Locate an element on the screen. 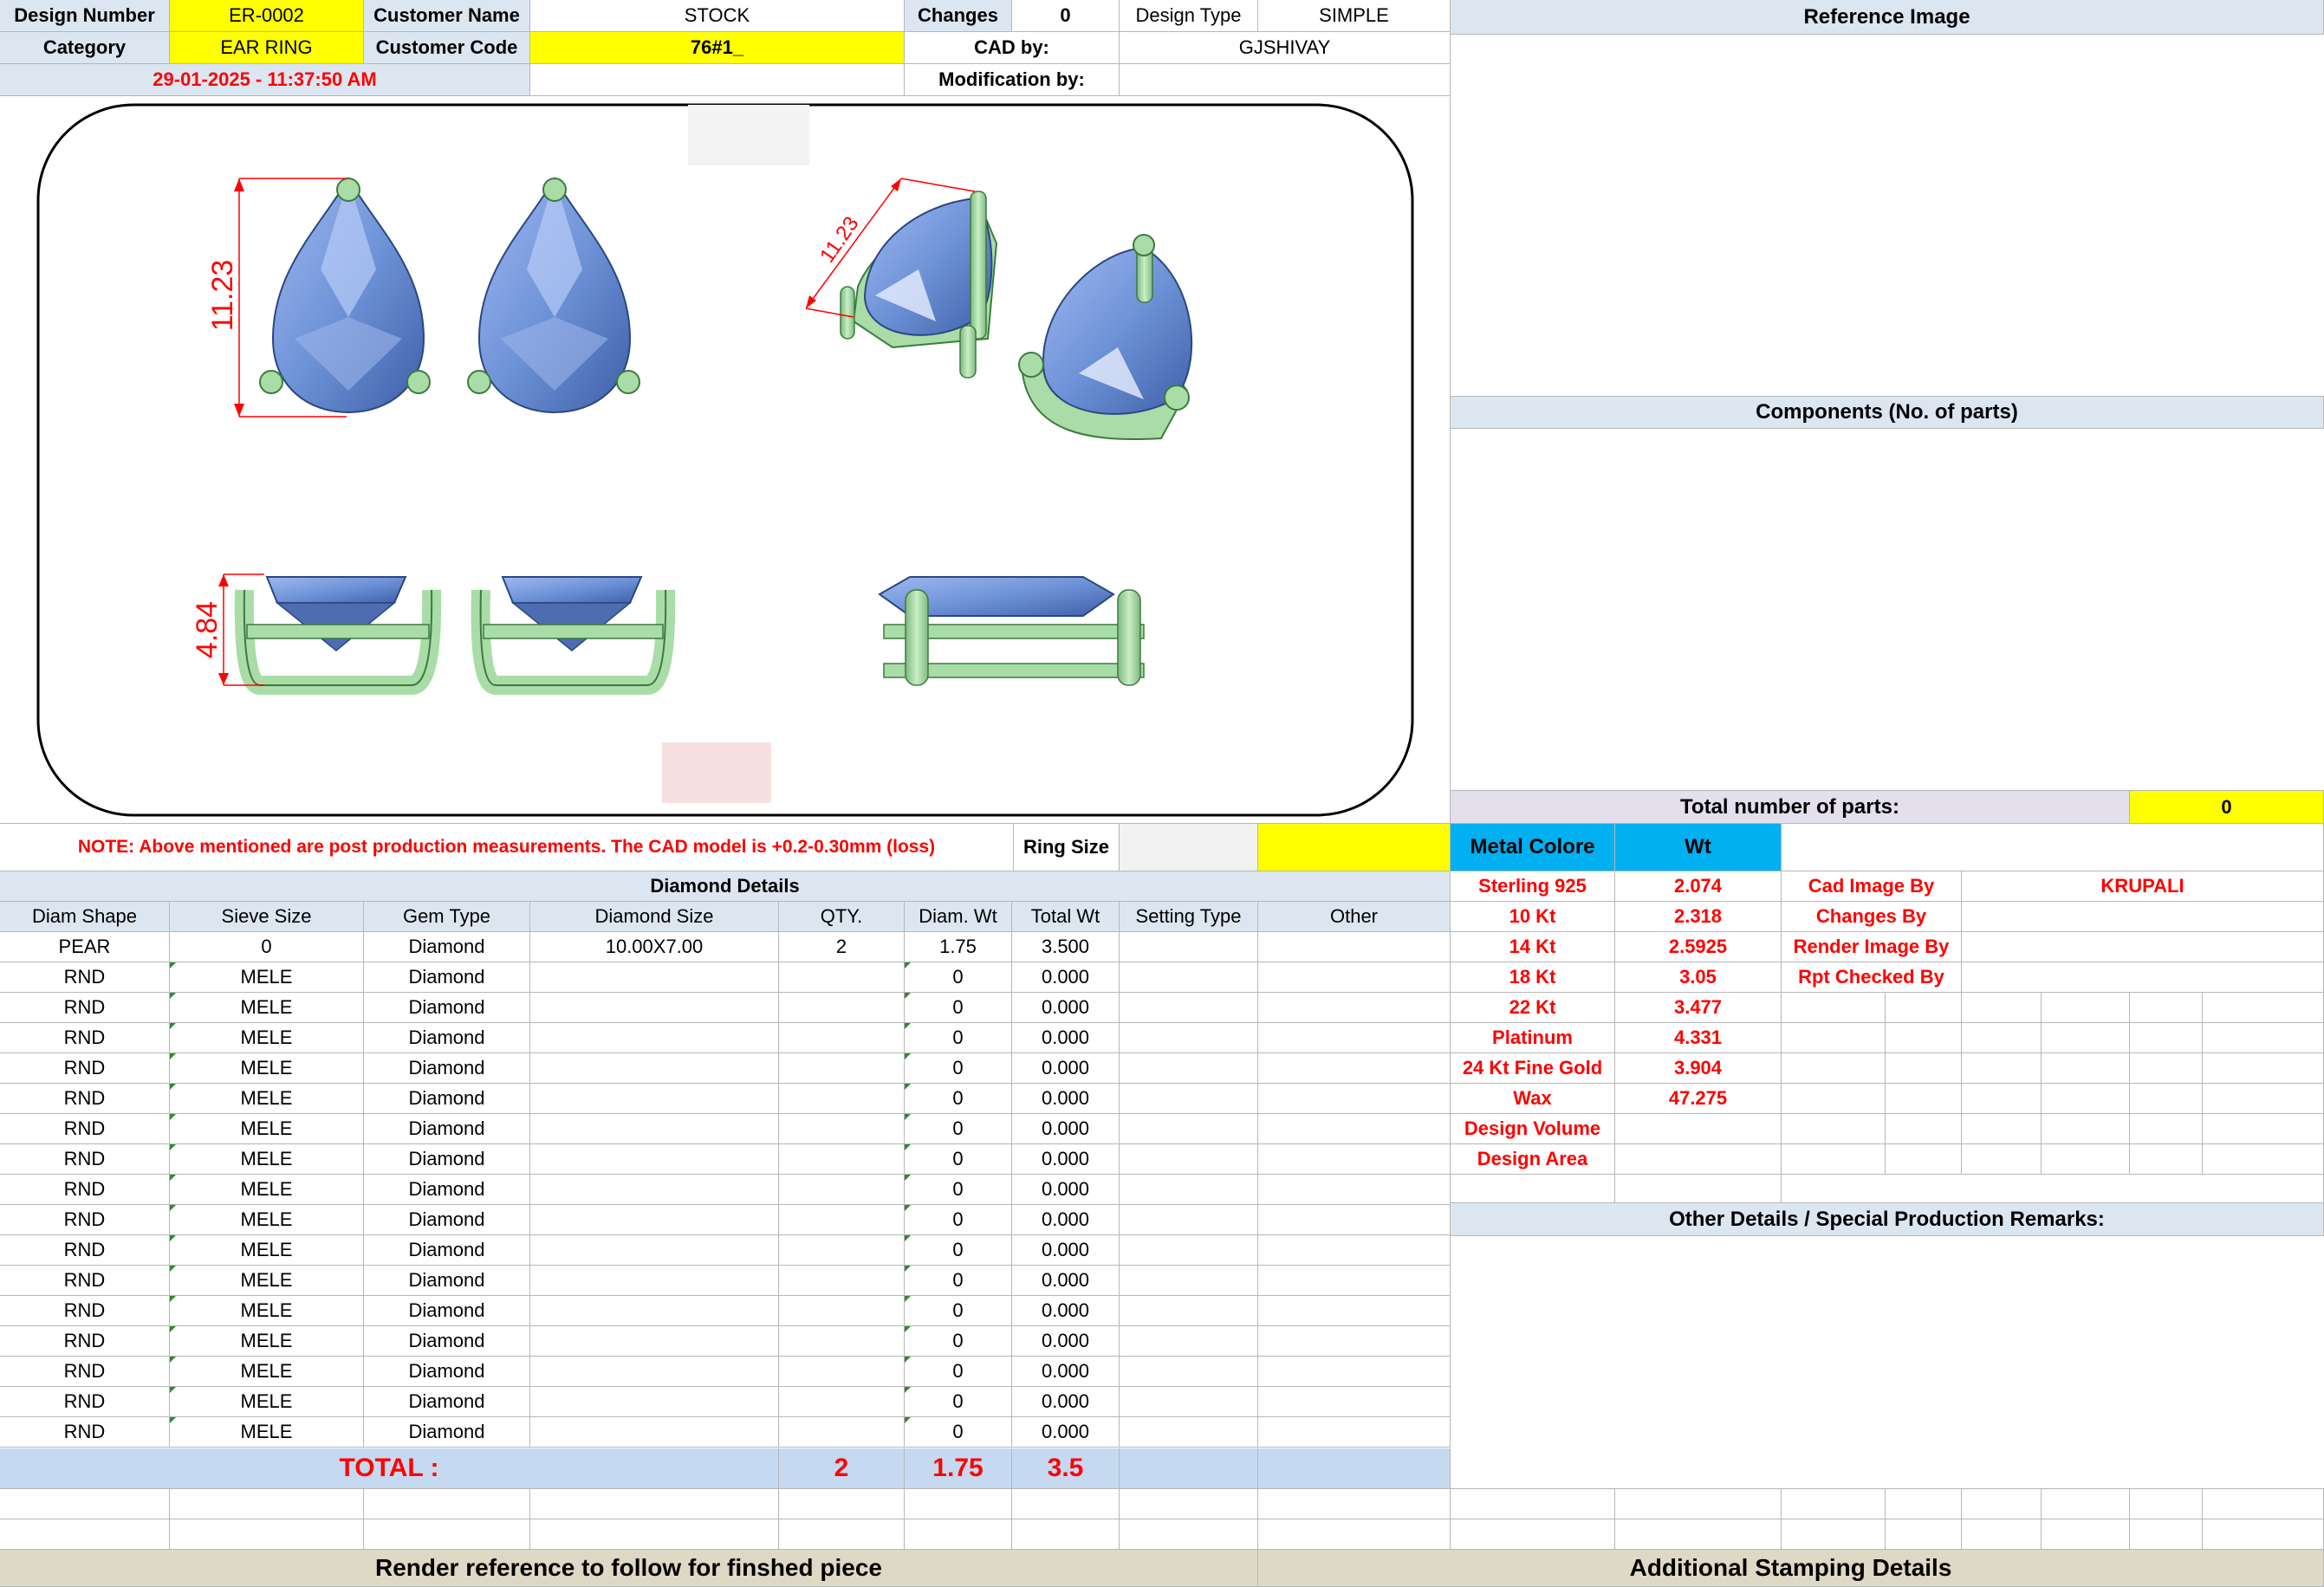 The width and height of the screenshot is (2324, 1587). diamond-cell: 10.00X7.00 is located at coordinates (654, 947).